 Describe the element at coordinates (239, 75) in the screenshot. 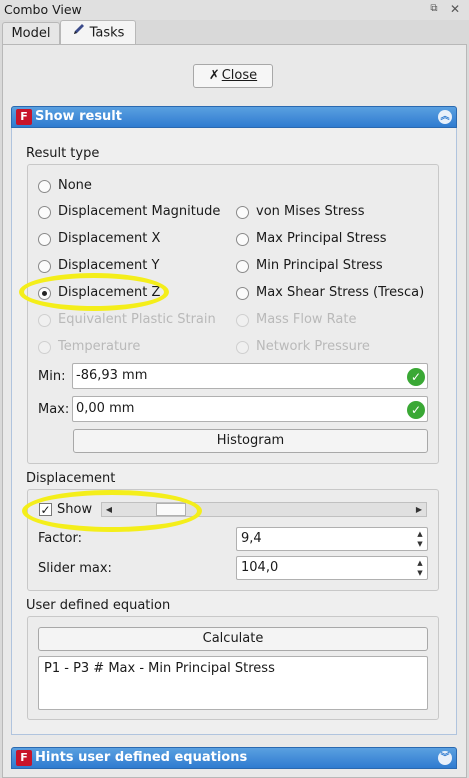

I see `close-label: Close` at that location.